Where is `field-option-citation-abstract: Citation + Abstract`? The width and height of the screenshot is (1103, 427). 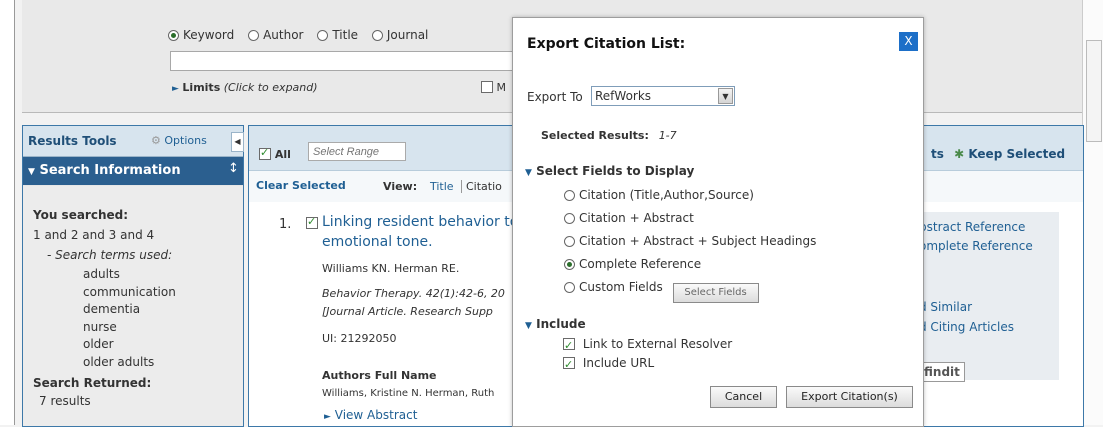 field-option-citation-abstract: Citation + Abstract is located at coordinates (690, 218).